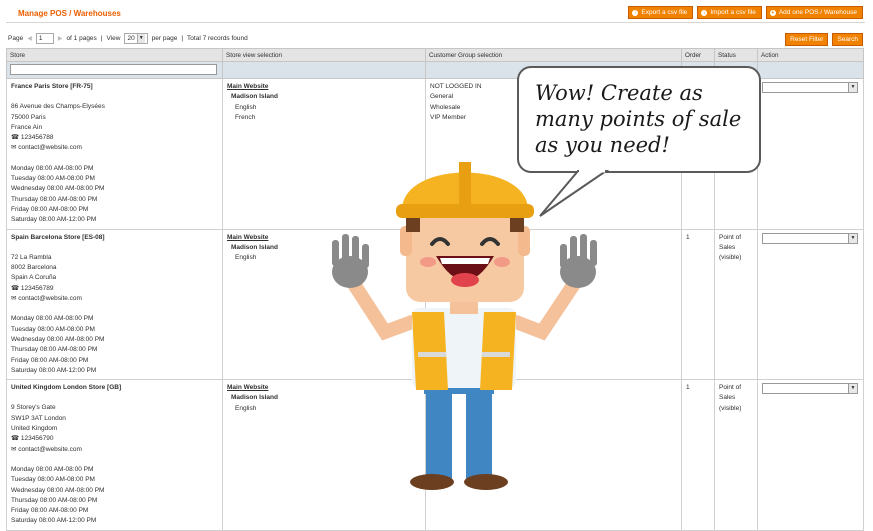  I want to click on opening-hours-line: Thursday 08:00 AM-08:00 PM, so click(54, 500).